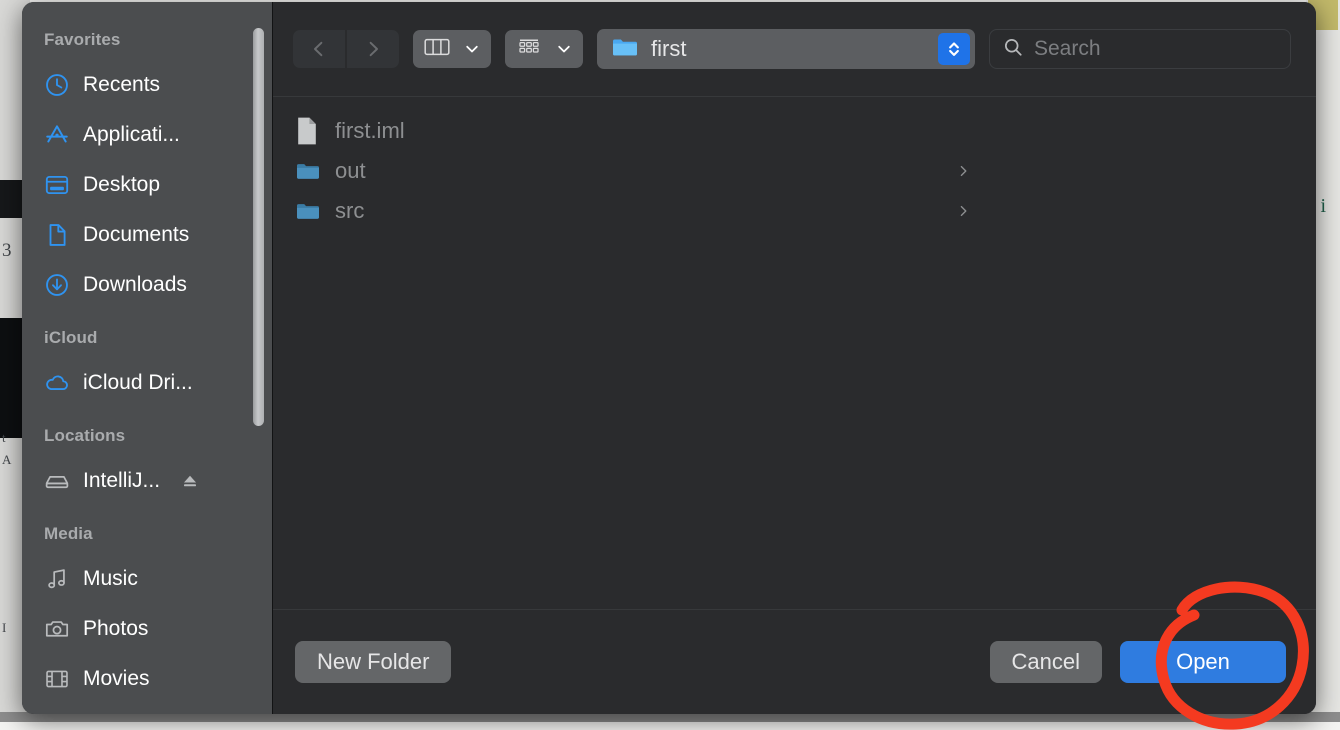 This screenshot has width=1340, height=730. I want to click on sidebar-item-label: Desktop, so click(122, 184).